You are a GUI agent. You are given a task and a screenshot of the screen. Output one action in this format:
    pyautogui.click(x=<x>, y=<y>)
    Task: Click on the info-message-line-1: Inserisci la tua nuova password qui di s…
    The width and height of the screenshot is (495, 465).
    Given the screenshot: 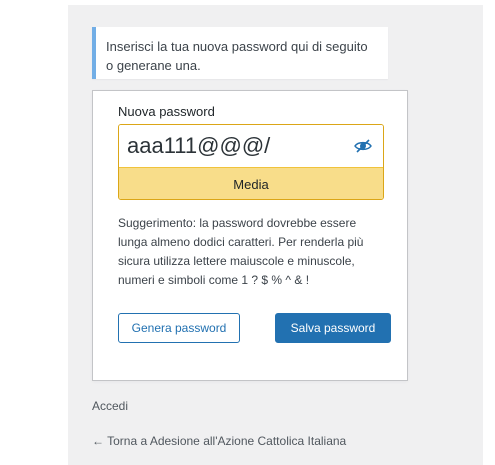 What is the action you would take?
    pyautogui.click(x=237, y=46)
    